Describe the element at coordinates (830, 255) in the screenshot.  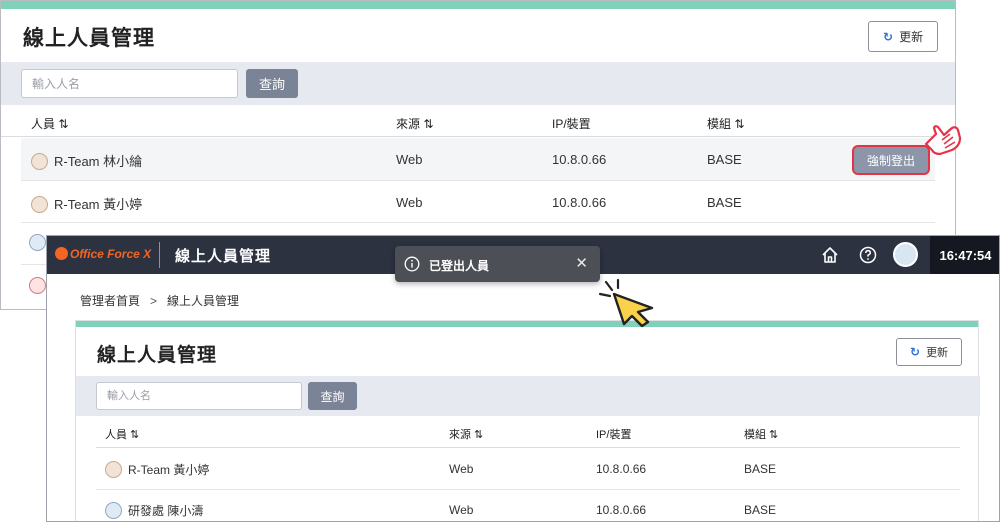
I see `home-icon` at that location.